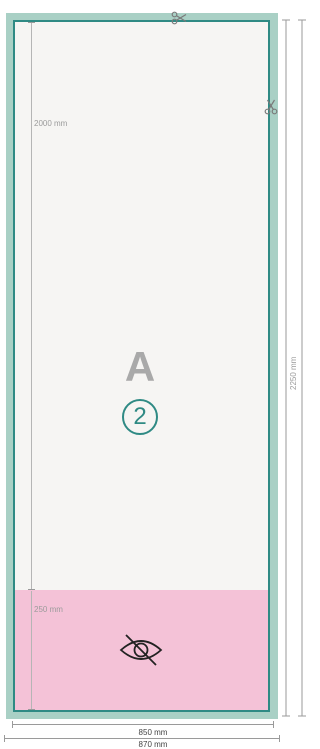  I want to click on eye-slash-icon, so click(141, 650).